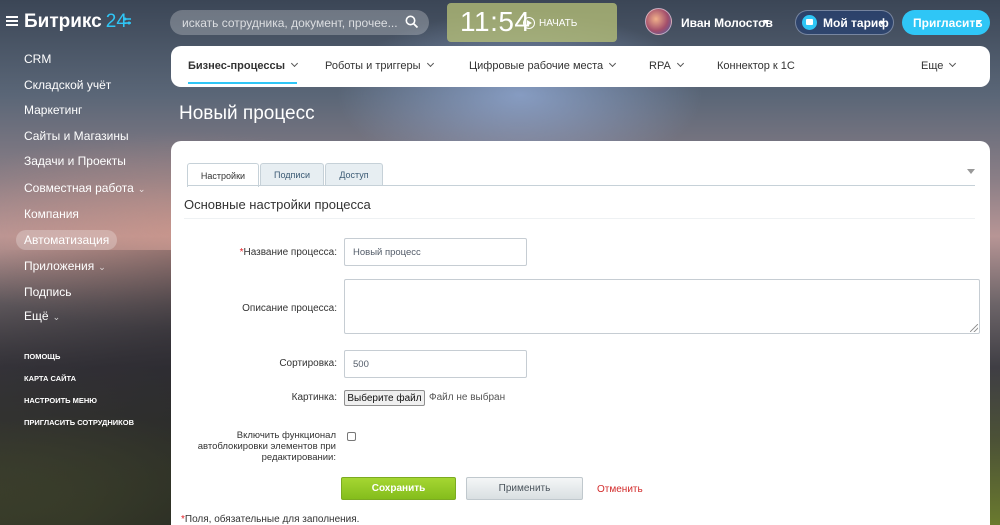  I want to click on tab-settings: Настройки, so click(223, 175).